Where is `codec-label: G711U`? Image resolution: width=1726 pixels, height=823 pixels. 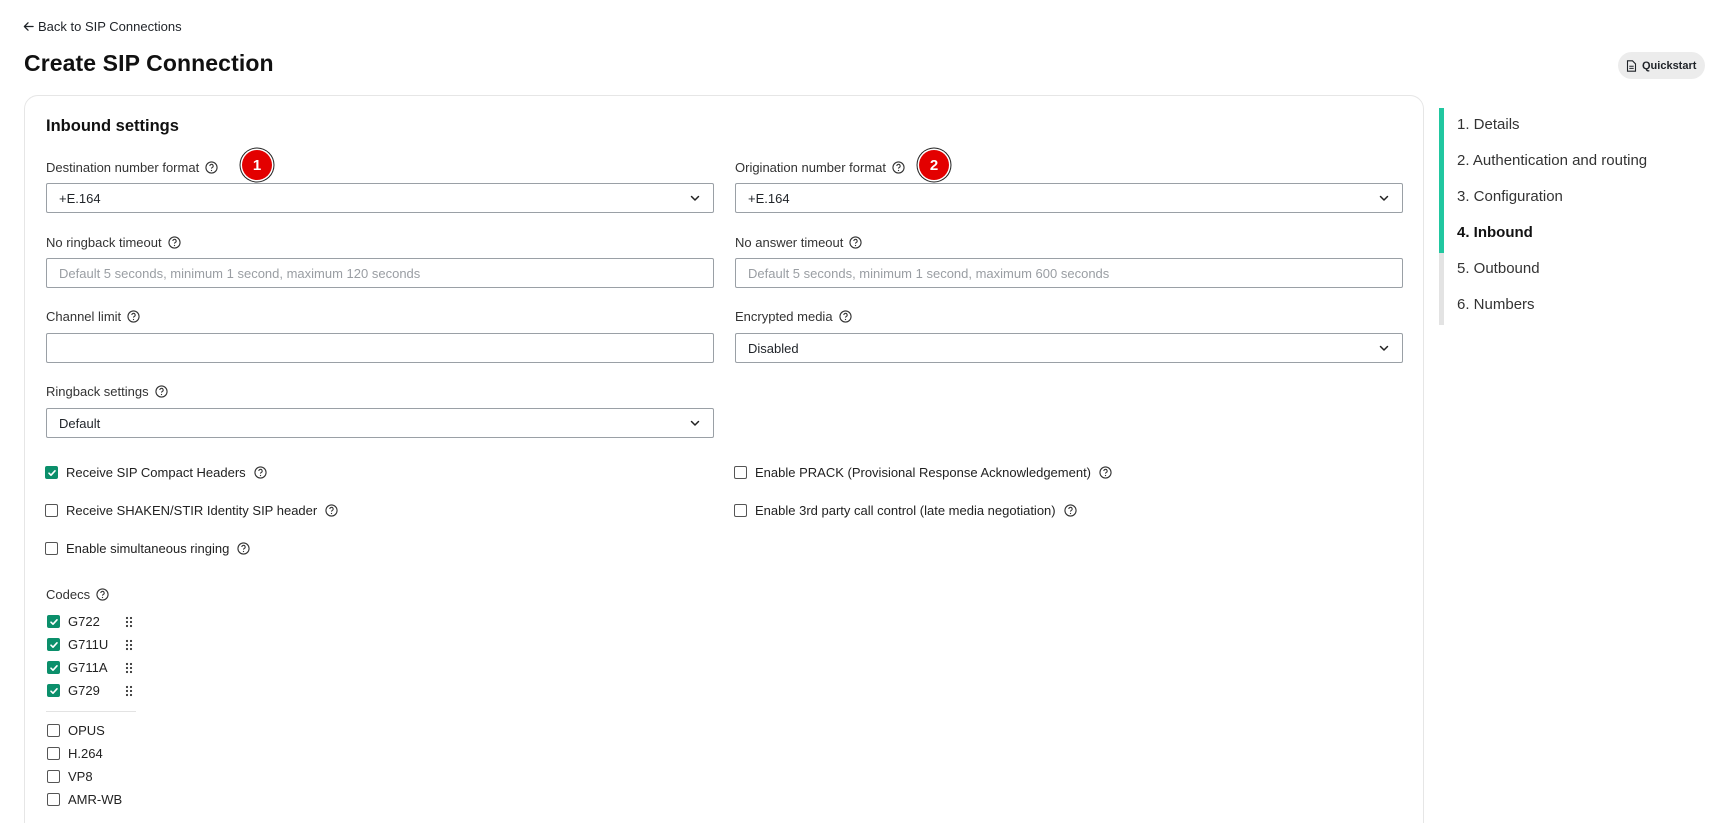
codec-label: G711U is located at coordinates (88, 644).